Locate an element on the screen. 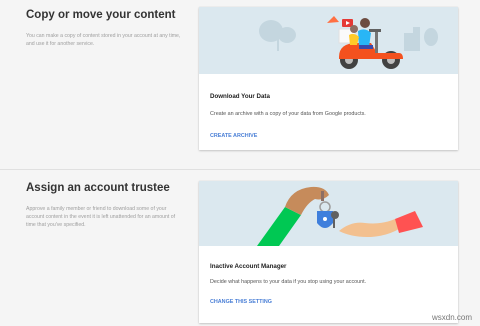 The image size is (480, 326). section-heading: Assign an account trustee is located at coordinates (98, 188).